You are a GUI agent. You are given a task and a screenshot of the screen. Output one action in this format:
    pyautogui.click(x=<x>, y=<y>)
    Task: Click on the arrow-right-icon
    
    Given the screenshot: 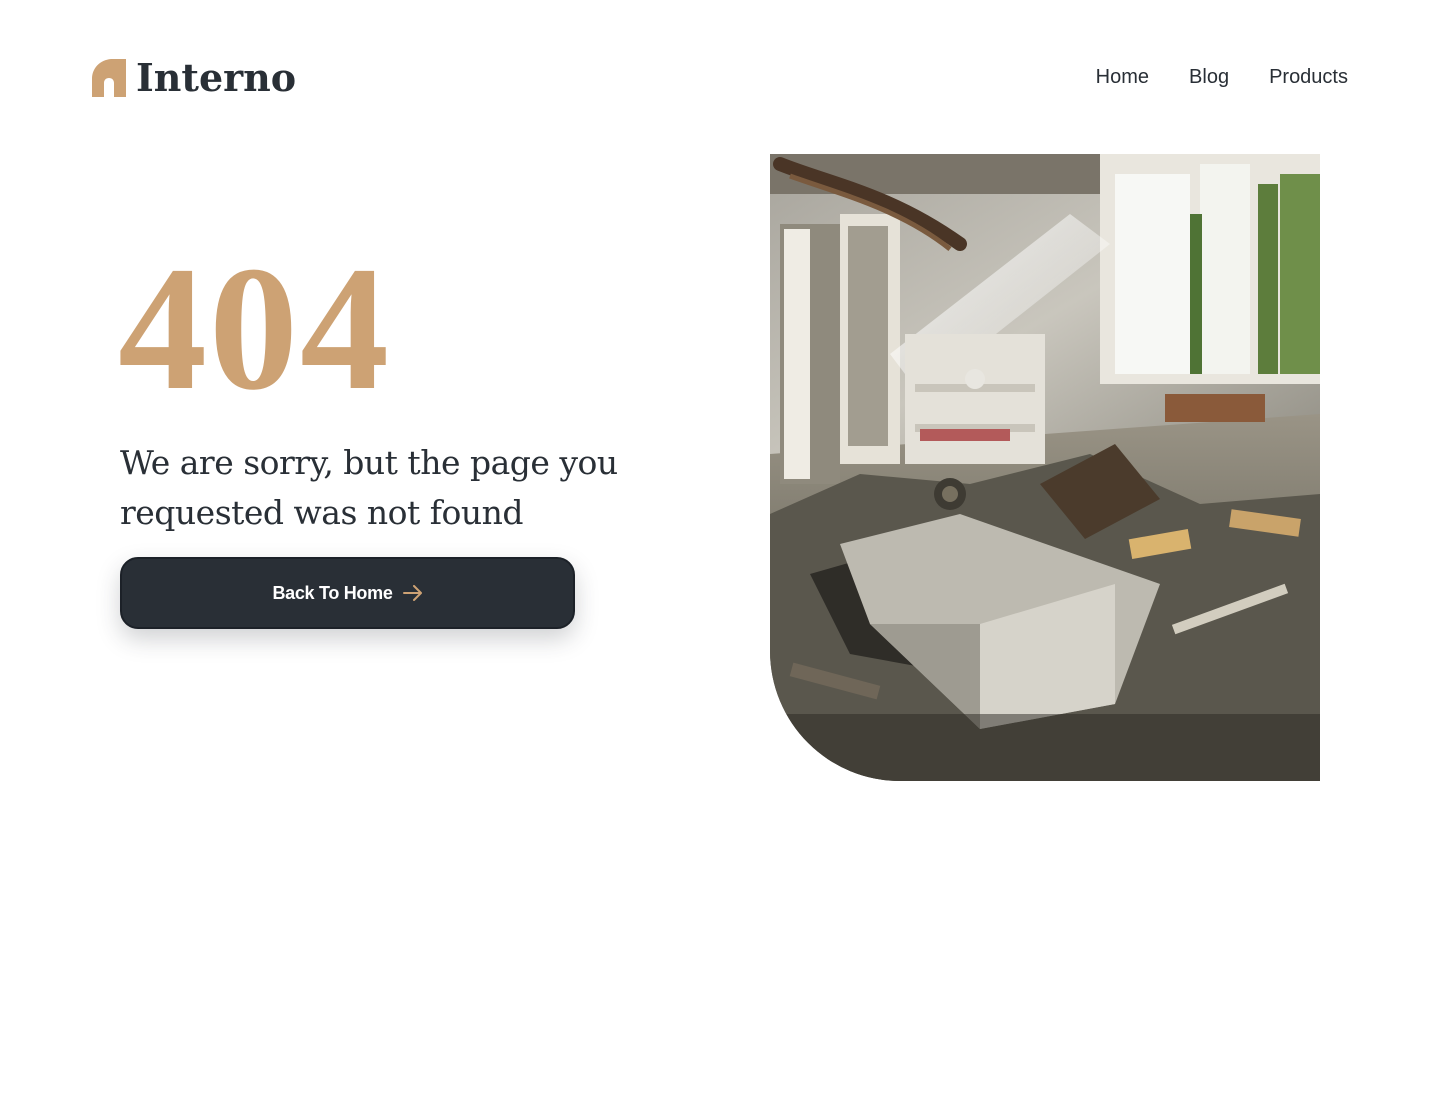 What is the action you would take?
    pyautogui.click(x=412, y=593)
    